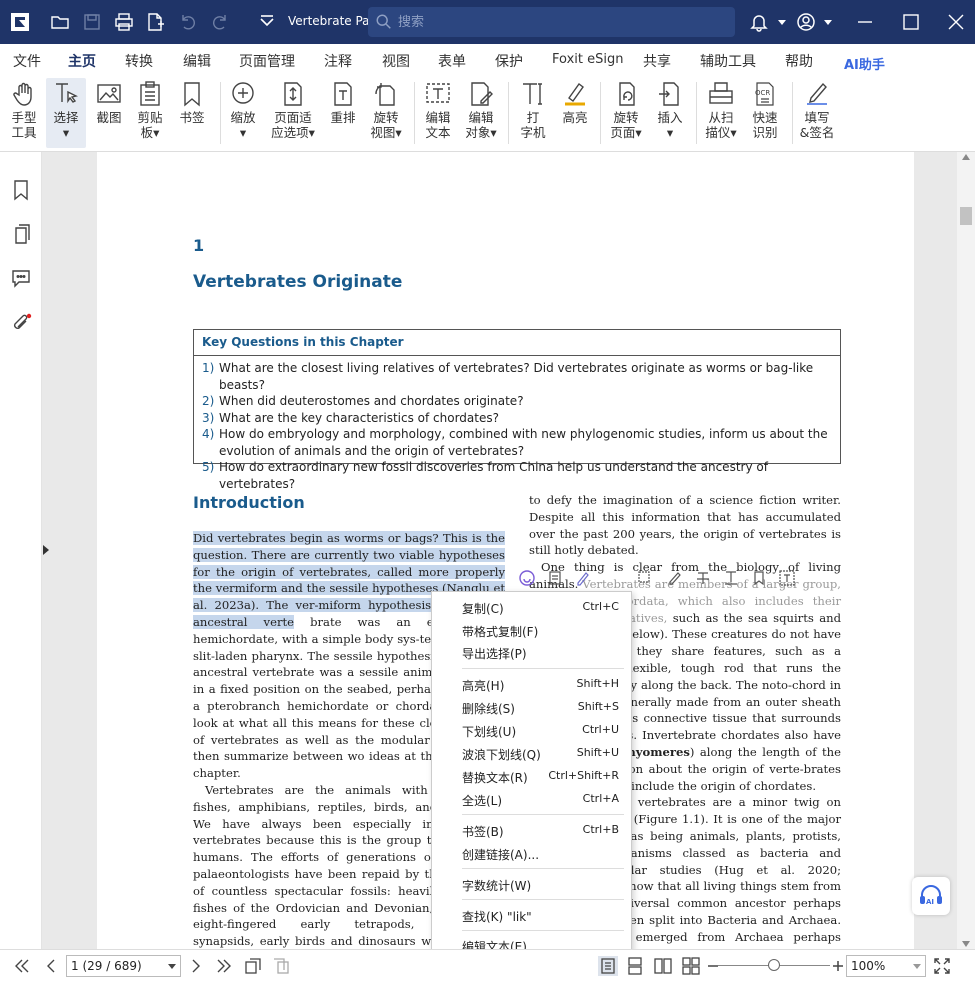  Describe the element at coordinates (197, 61) in the screenshot. I see `tab-edit: 编辑` at that location.